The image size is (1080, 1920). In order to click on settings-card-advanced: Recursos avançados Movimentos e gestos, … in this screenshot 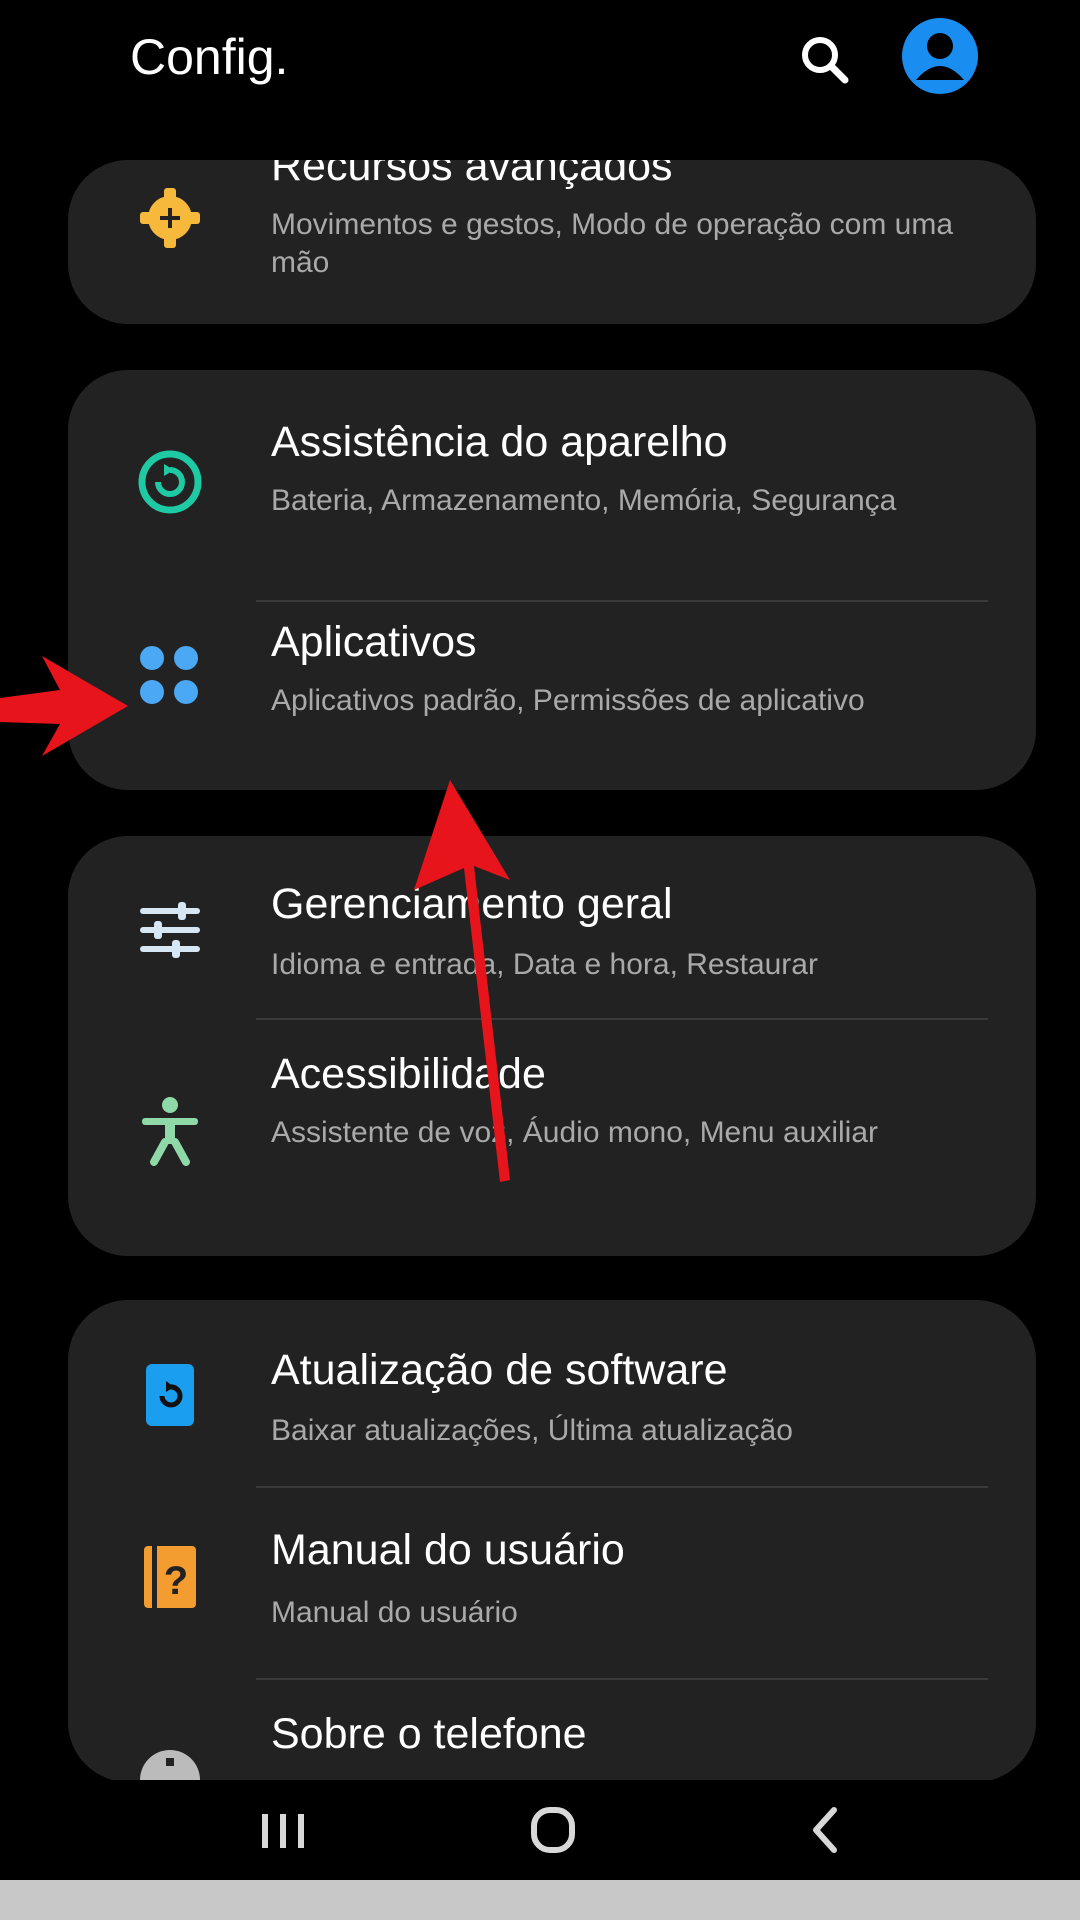, I will do `click(552, 242)`.